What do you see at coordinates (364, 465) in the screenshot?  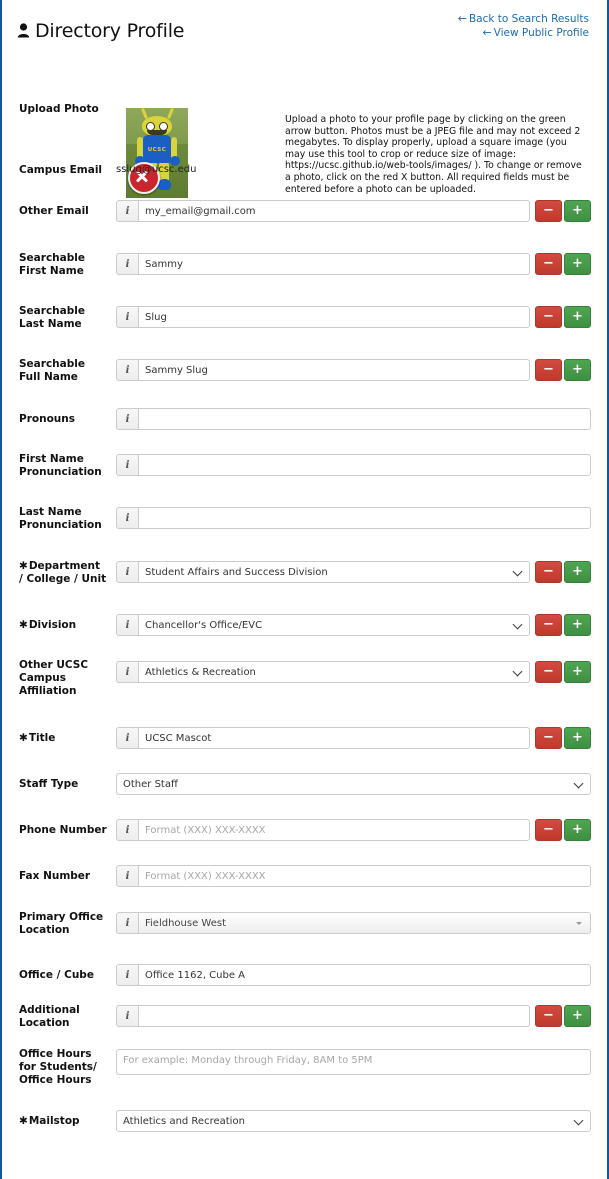 I see `first-name-pronunciation-input` at bounding box center [364, 465].